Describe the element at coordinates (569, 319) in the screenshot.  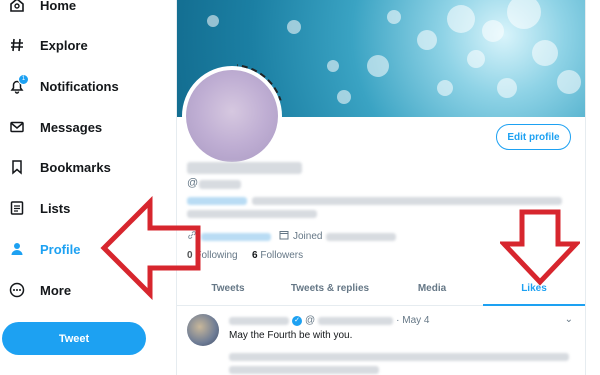
I see `chevron-down-icon: ⌄` at that location.